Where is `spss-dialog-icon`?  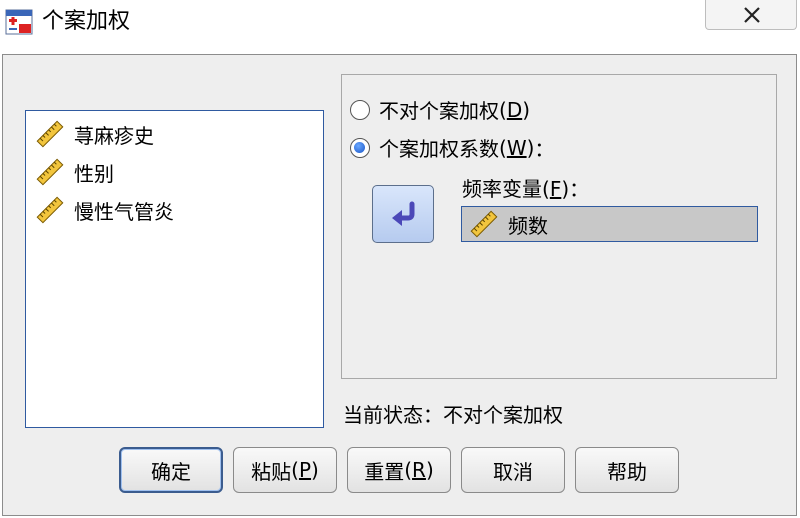
spss-dialog-icon is located at coordinates (19, 22).